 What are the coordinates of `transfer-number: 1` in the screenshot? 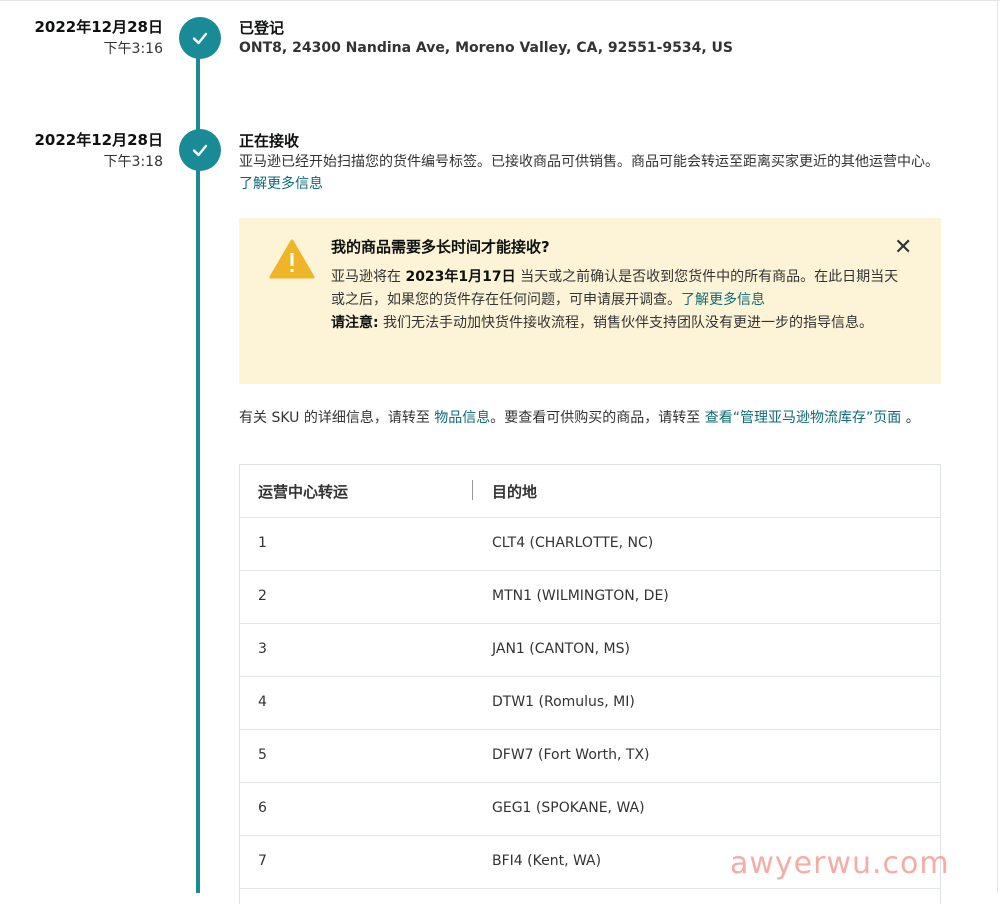 It's located at (262, 543).